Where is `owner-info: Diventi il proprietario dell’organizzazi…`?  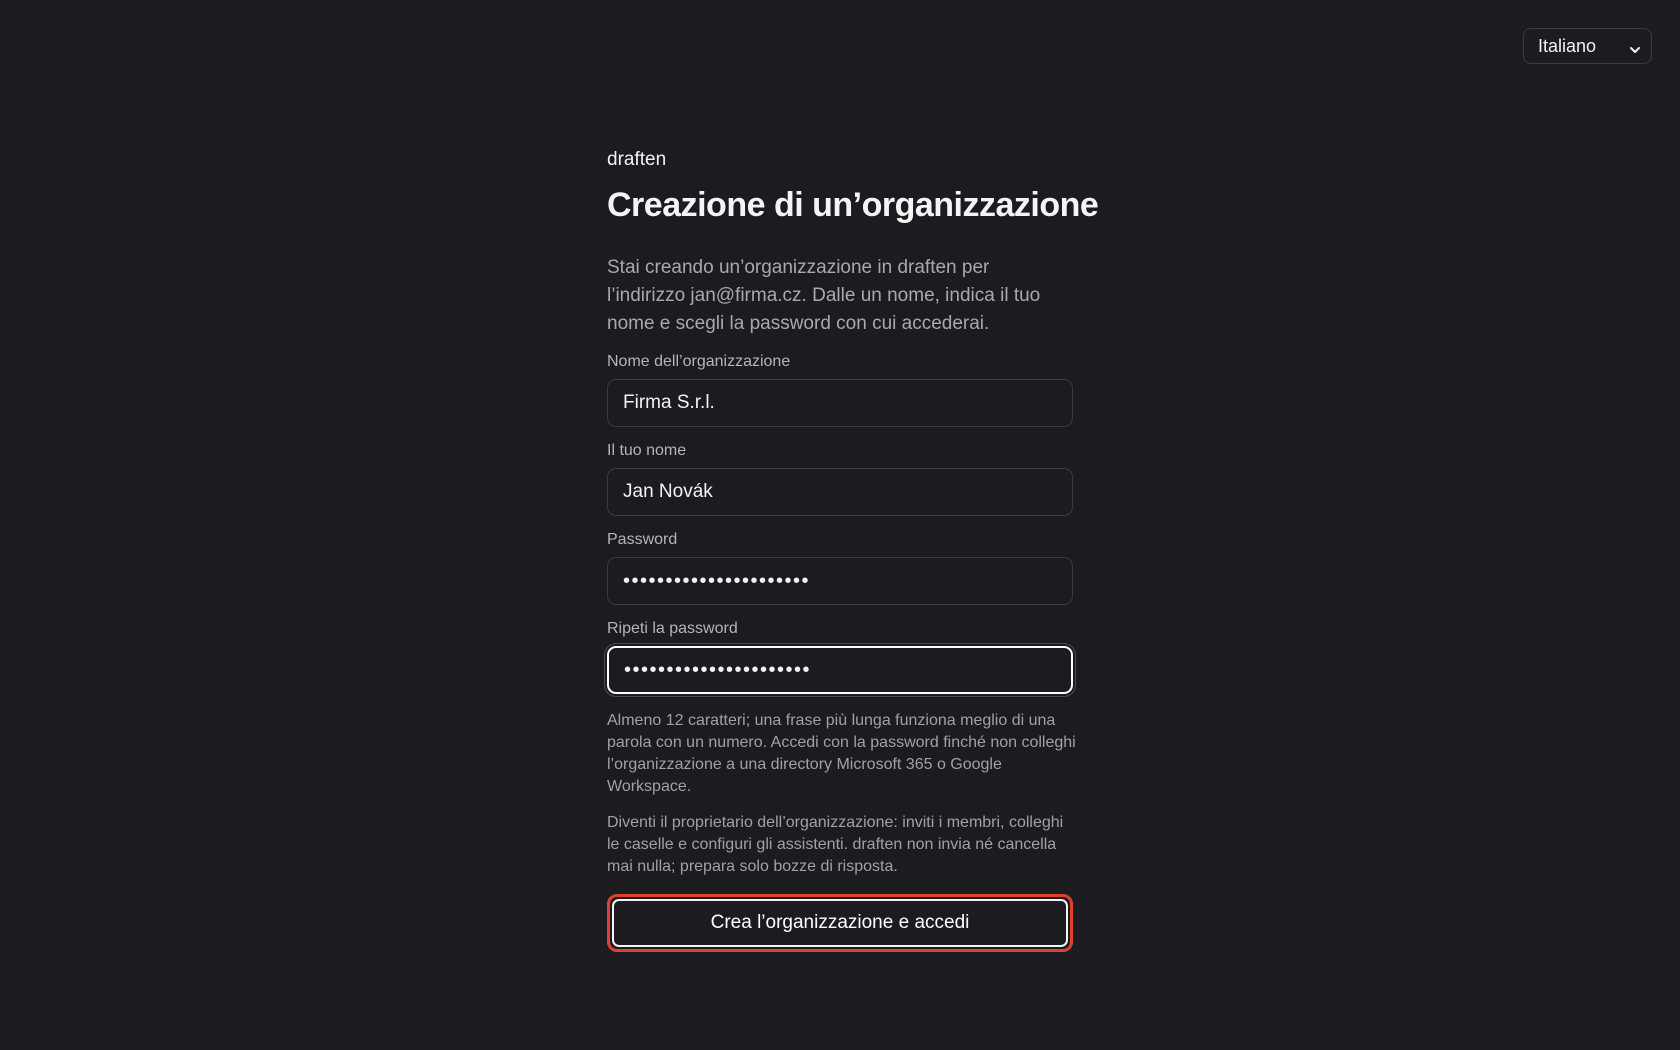 owner-info: Diventi il proprietario dell’organizzazi… is located at coordinates (835, 844).